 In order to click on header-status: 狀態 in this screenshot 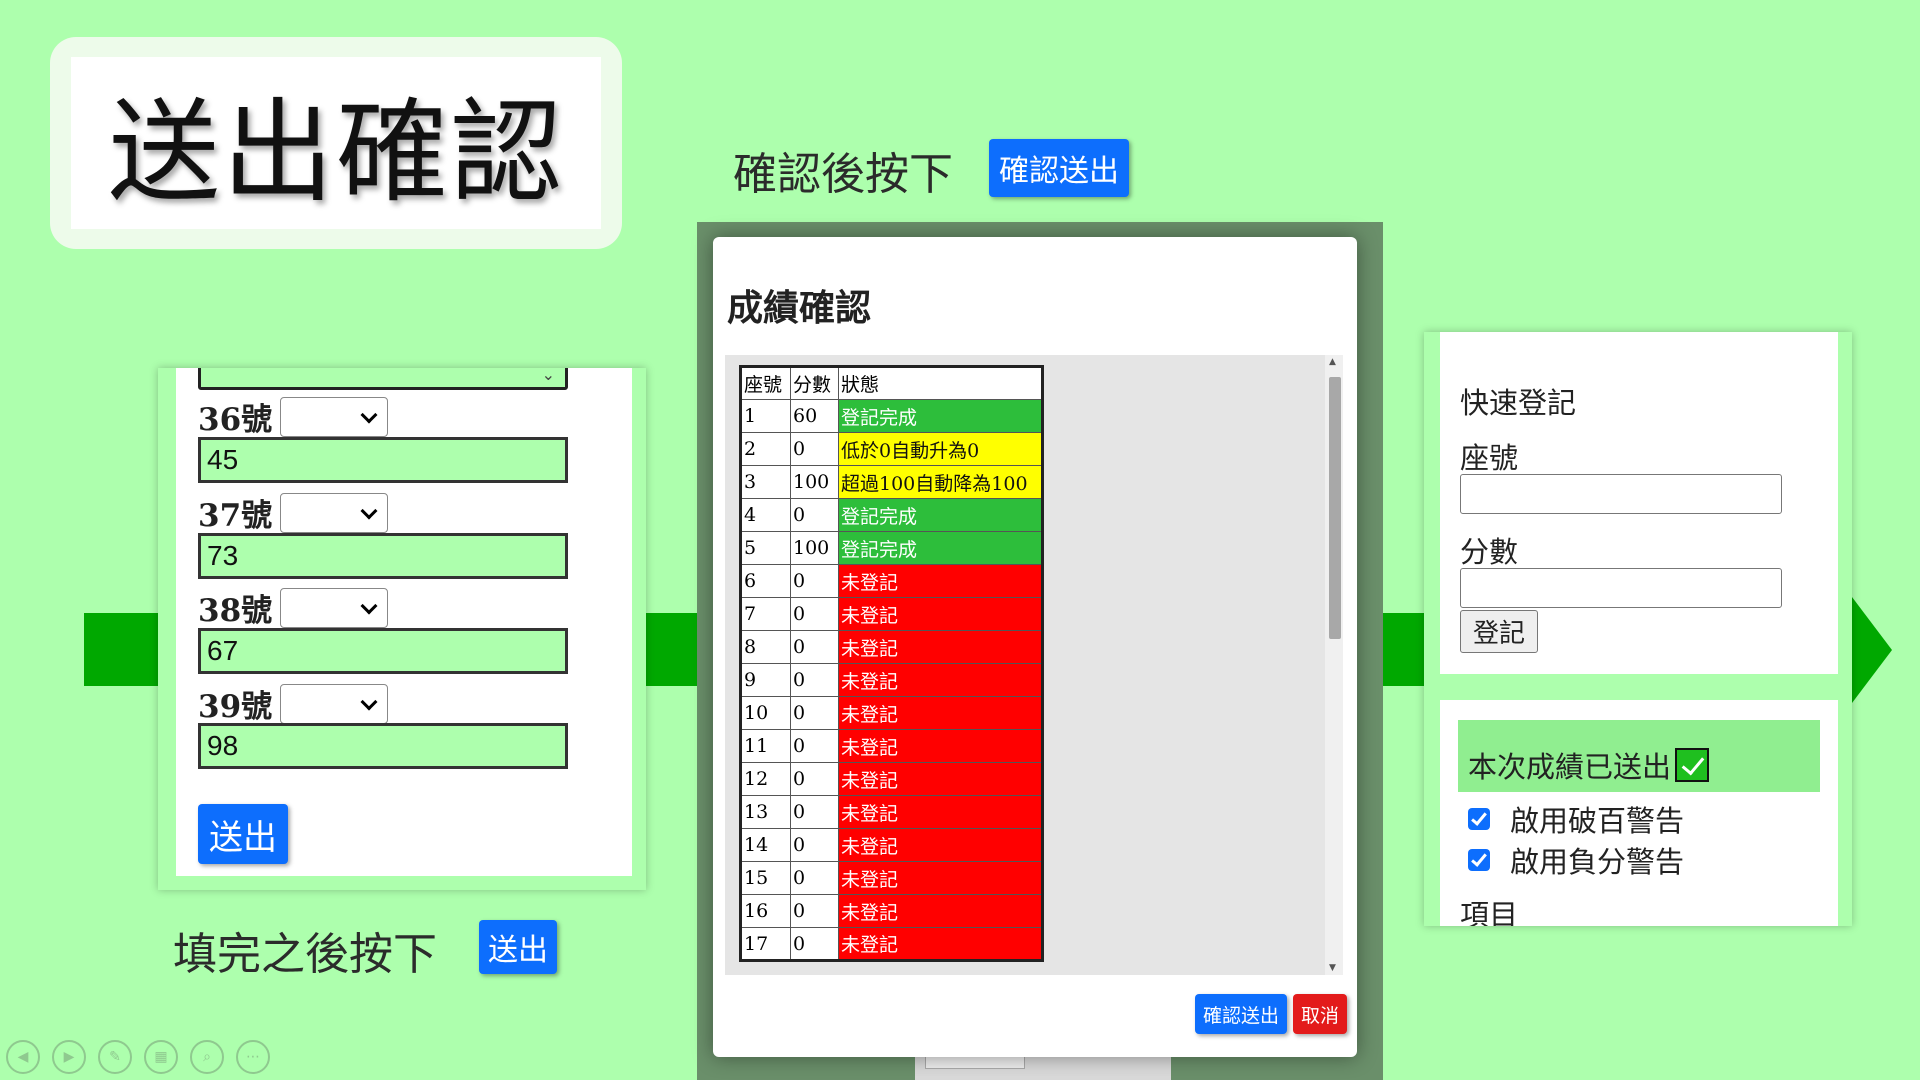, I will do `click(940, 383)`.